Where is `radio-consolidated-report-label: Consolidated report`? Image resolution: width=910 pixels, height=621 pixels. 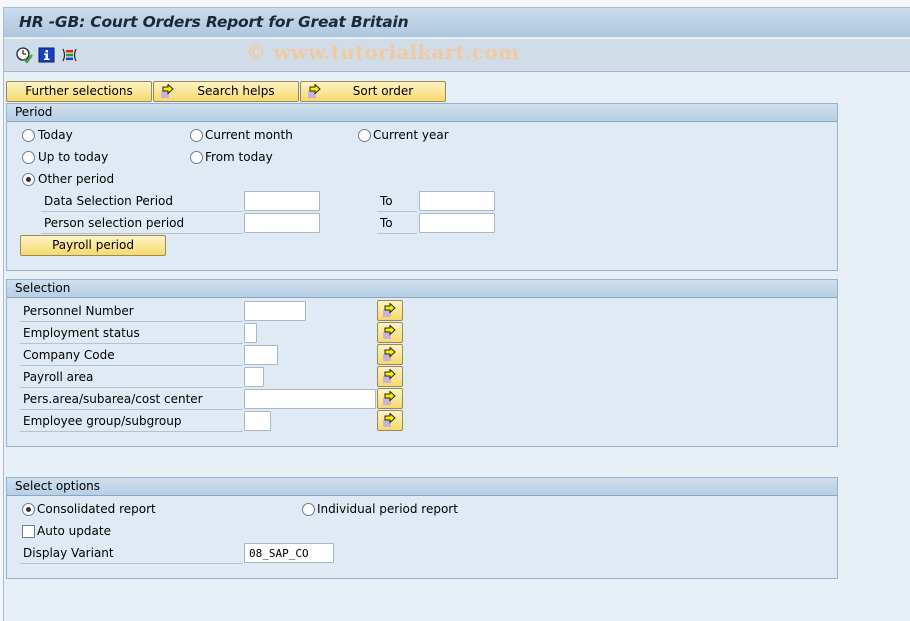
radio-consolidated-report-label: Consolidated report is located at coordinates (96, 509).